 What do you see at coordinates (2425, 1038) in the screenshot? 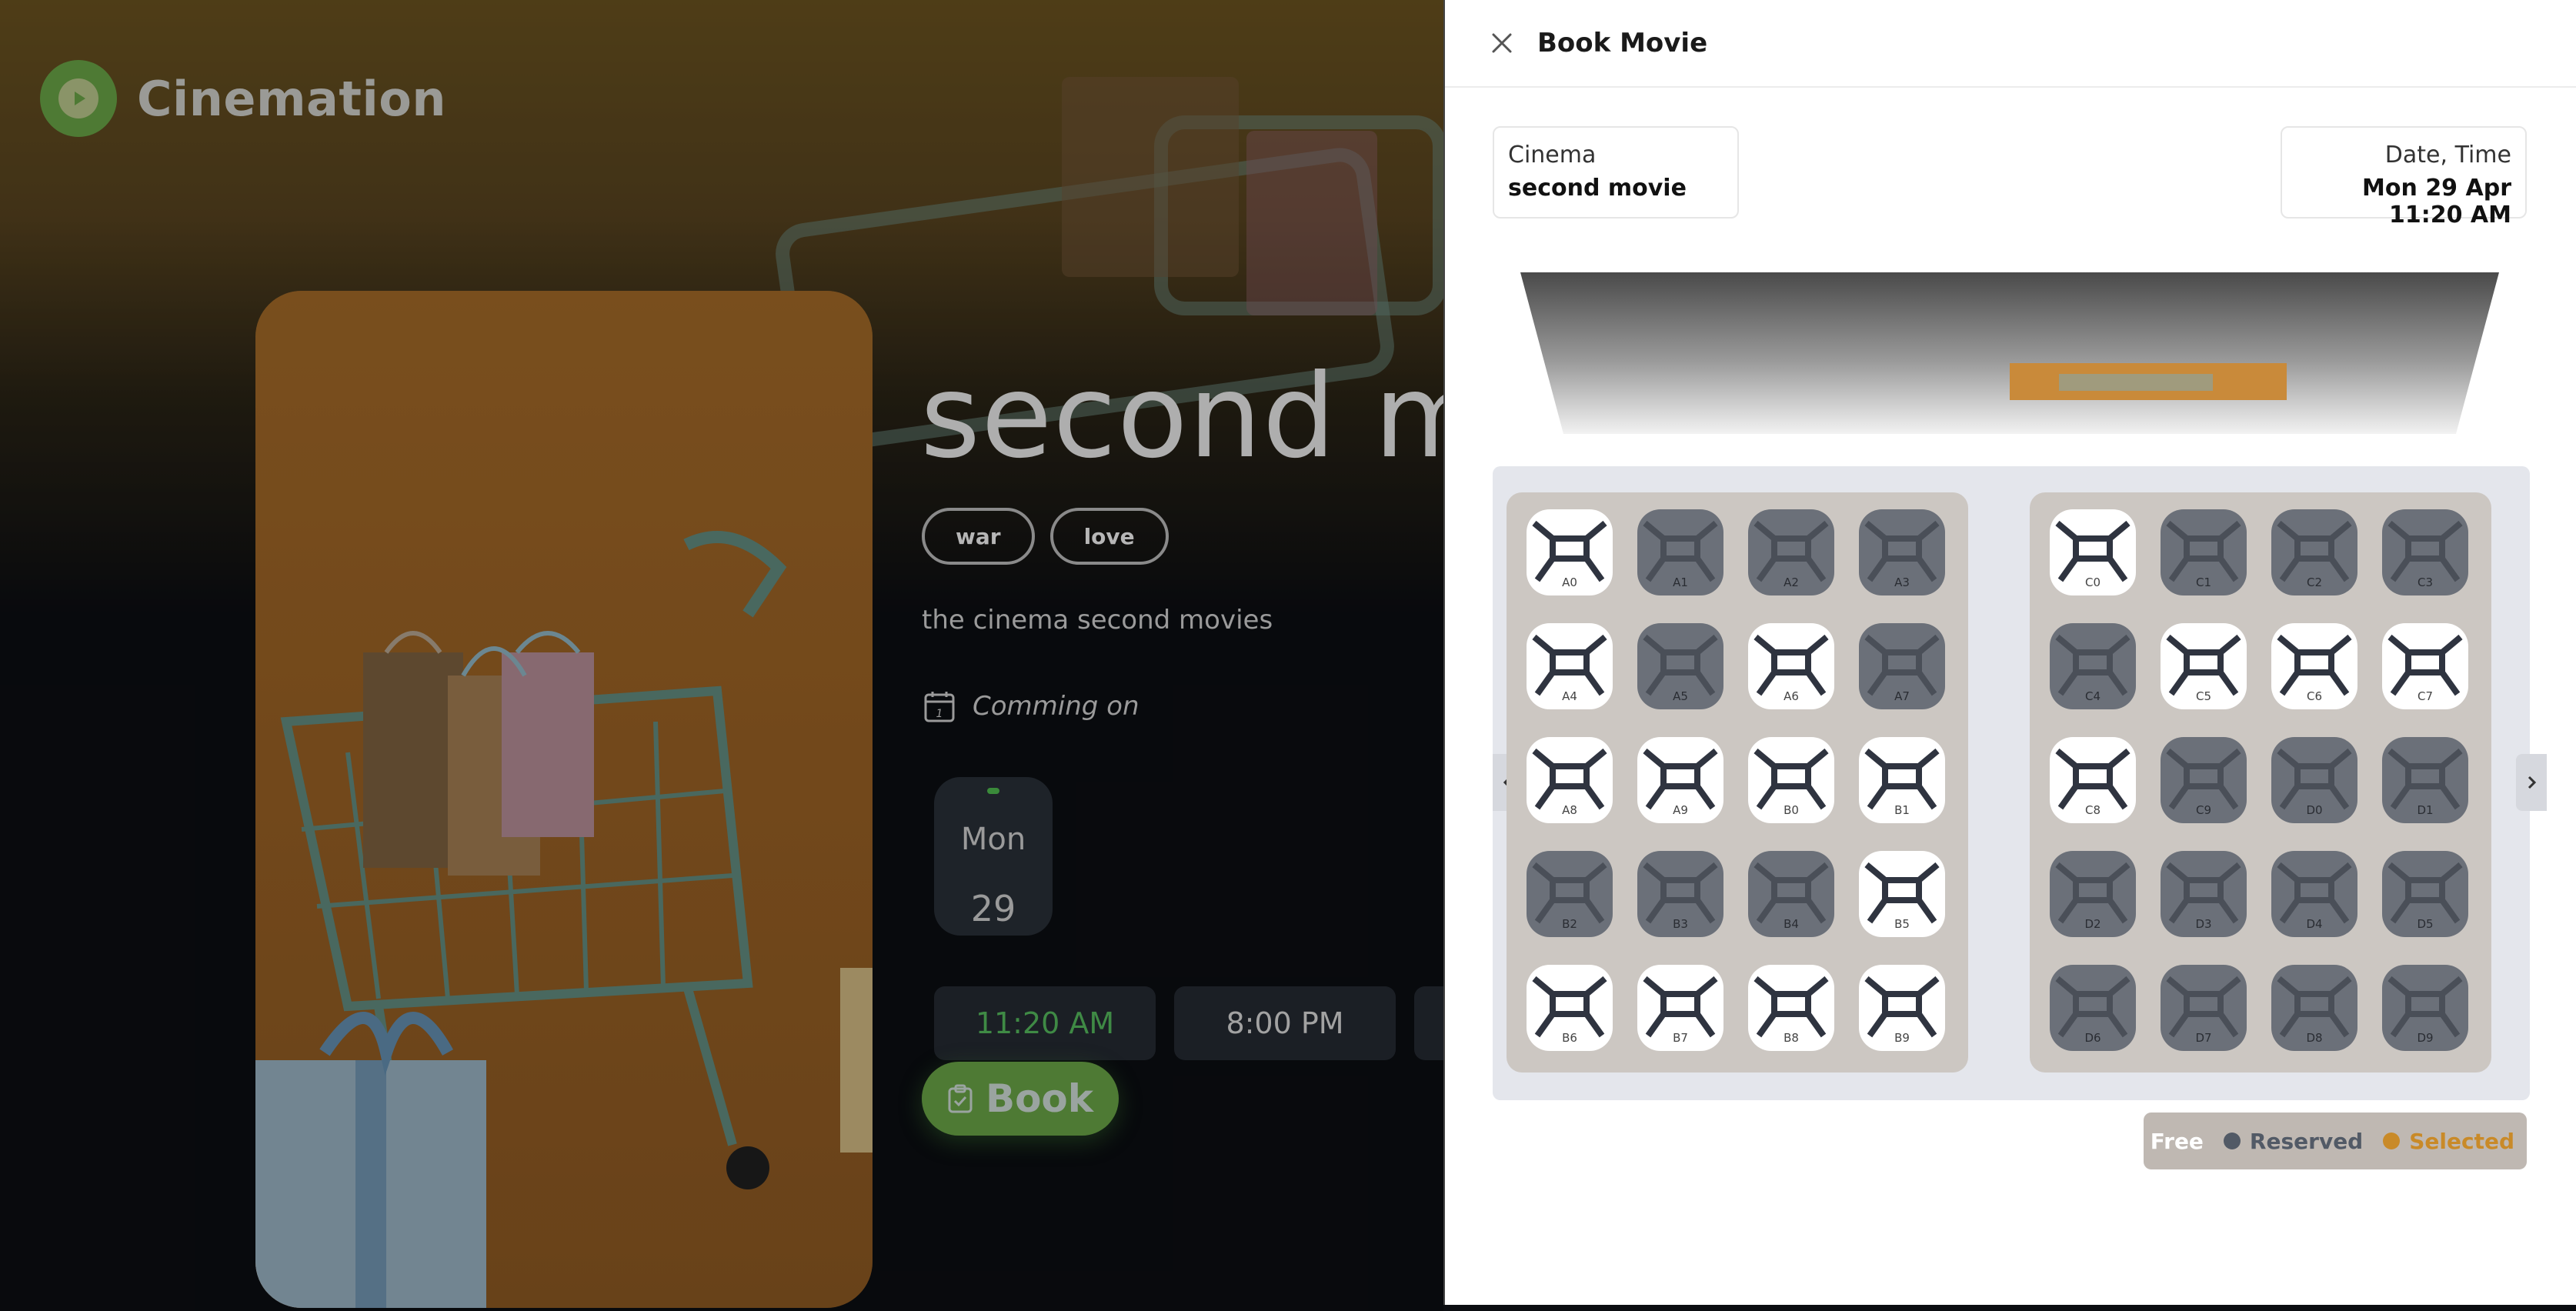
I see `seat-label: D9` at bounding box center [2425, 1038].